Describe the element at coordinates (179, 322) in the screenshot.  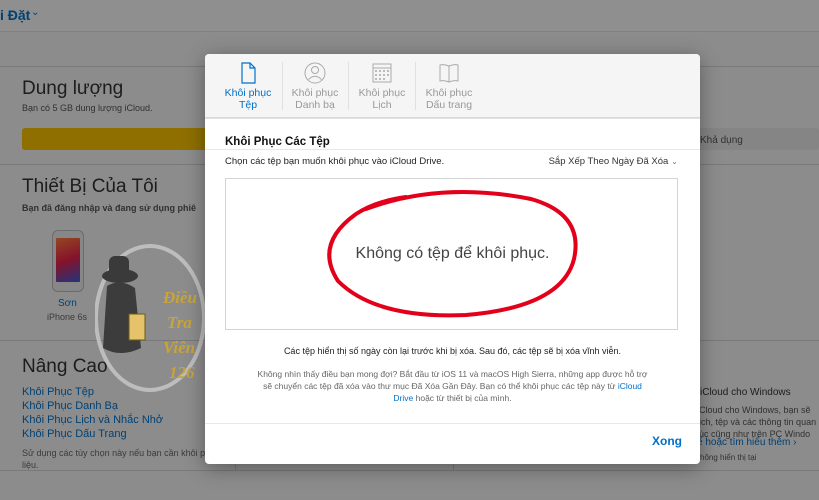
I see `watermark-line2: Tra` at that location.